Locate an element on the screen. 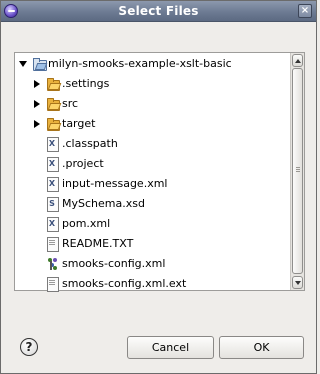 This screenshot has width=320, height=374. smooks-config-icon is located at coordinates (52, 264).